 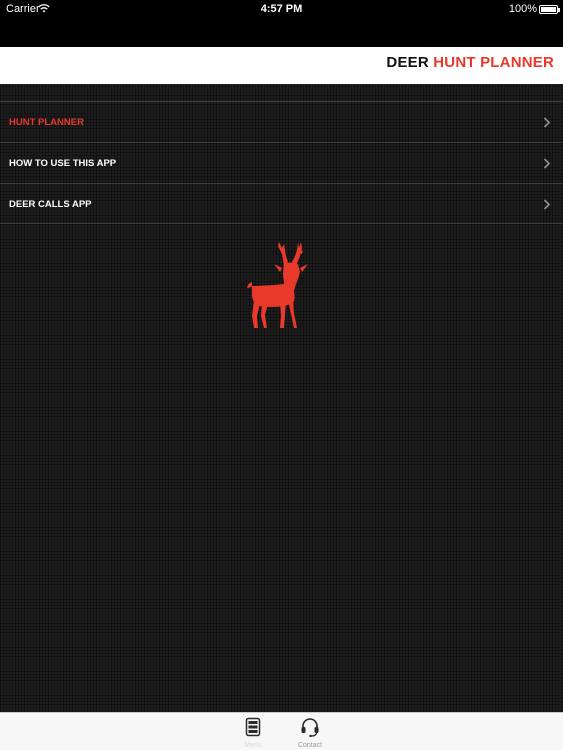 What do you see at coordinates (281, 121) in the screenshot?
I see `menu-item-hunt-planner: HUNT PLANNER` at bounding box center [281, 121].